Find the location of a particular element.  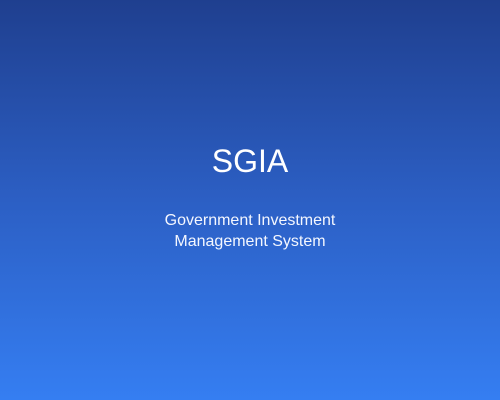

app-subtitle-line-1: Government Investment is located at coordinates (250, 220).